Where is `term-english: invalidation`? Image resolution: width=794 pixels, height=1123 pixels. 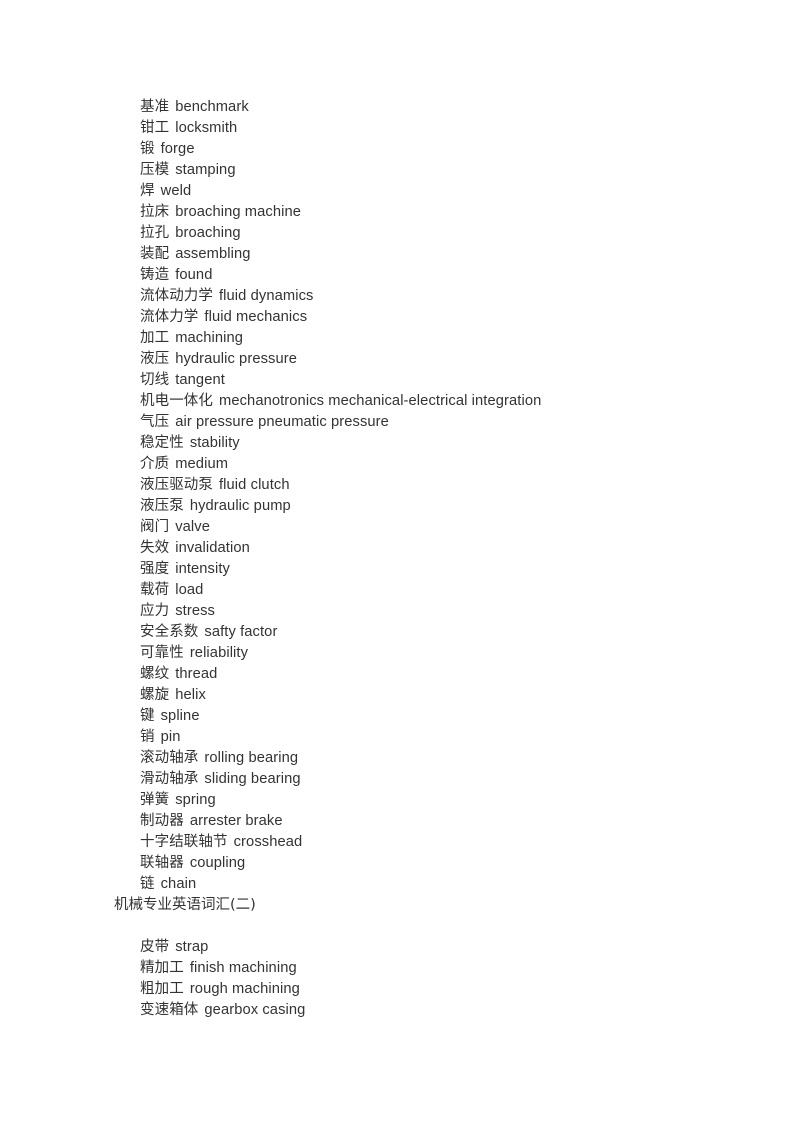 term-english: invalidation is located at coordinates (212, 548).